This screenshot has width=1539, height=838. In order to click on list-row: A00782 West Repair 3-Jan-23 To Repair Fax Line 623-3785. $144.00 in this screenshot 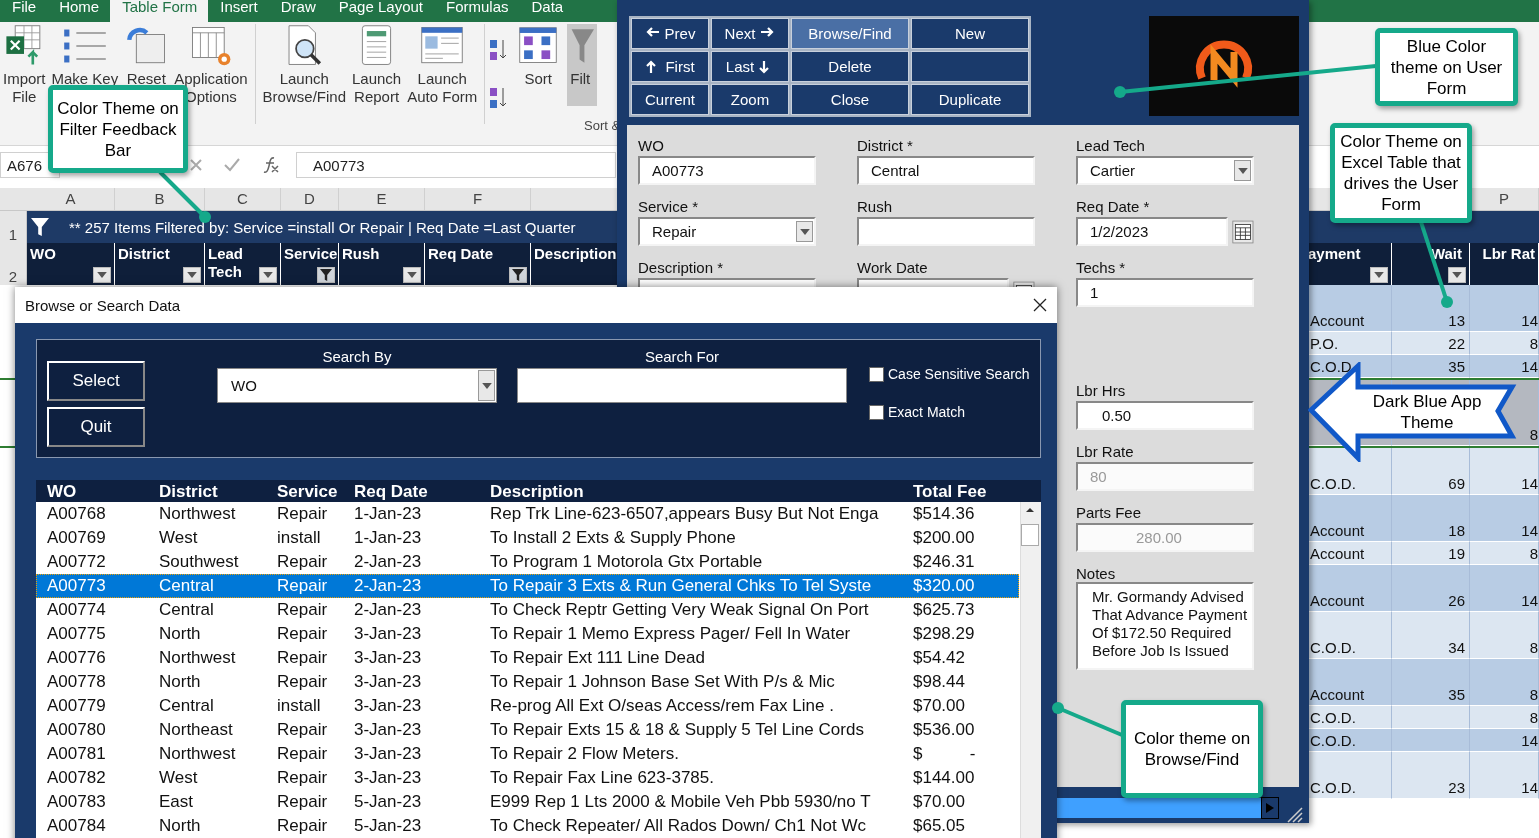, I will do `click(527, 778)`.